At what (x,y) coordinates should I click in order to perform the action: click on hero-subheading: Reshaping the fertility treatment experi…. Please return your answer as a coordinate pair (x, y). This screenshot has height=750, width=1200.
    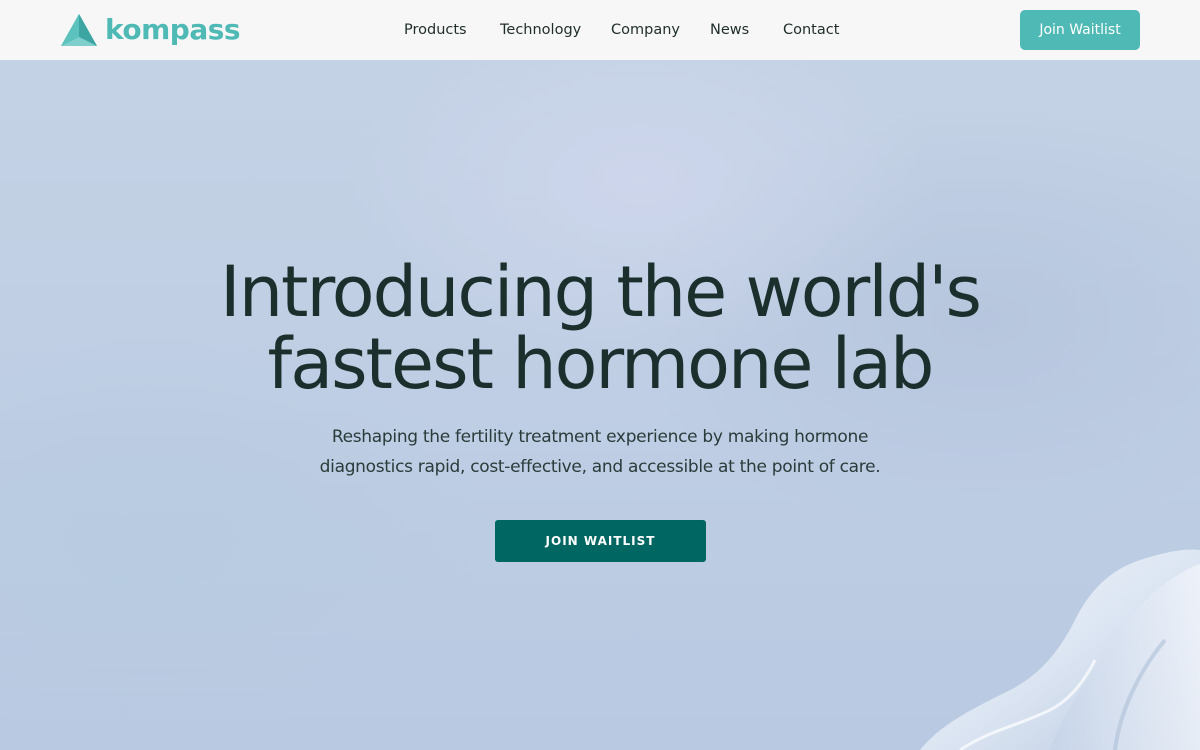
    Looking at the image, I should click on (600, 452).